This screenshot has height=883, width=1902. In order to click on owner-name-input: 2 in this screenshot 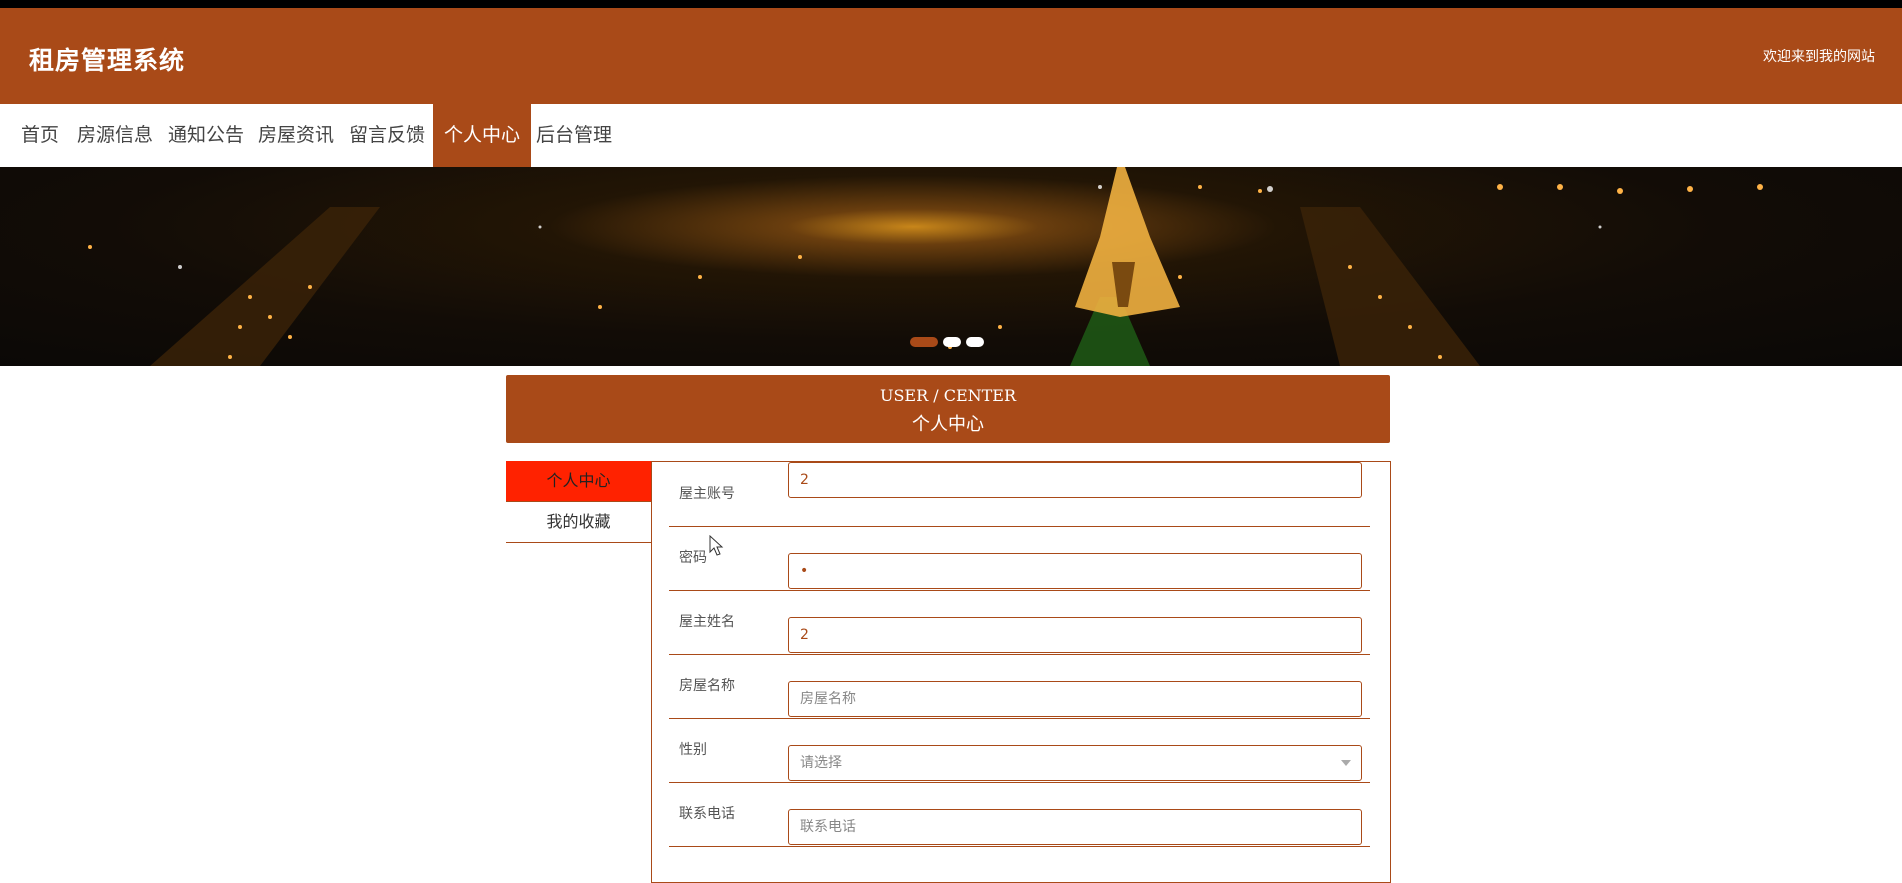, I will do `click(1075, 635)`.